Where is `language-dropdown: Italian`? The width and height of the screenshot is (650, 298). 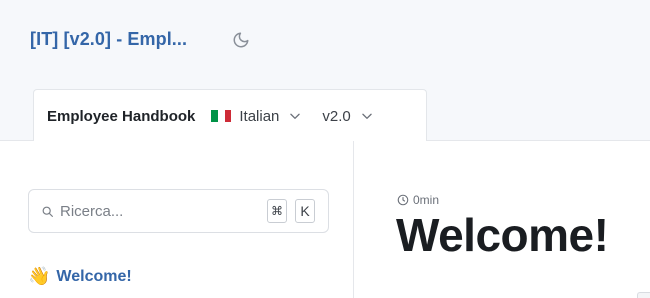
language-dropdown: Italian is located at coordinates (256, 116).